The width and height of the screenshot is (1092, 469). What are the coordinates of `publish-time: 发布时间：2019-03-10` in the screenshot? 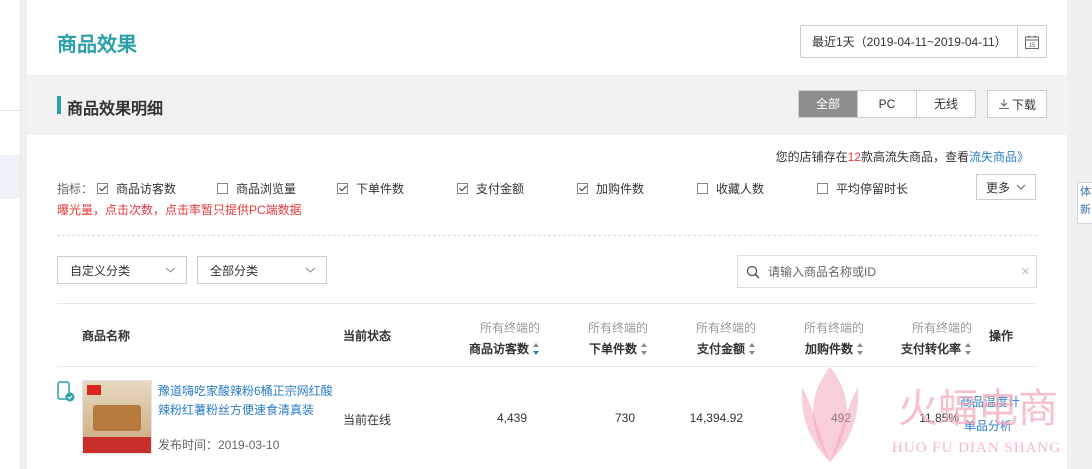 It's located at (219, 445).